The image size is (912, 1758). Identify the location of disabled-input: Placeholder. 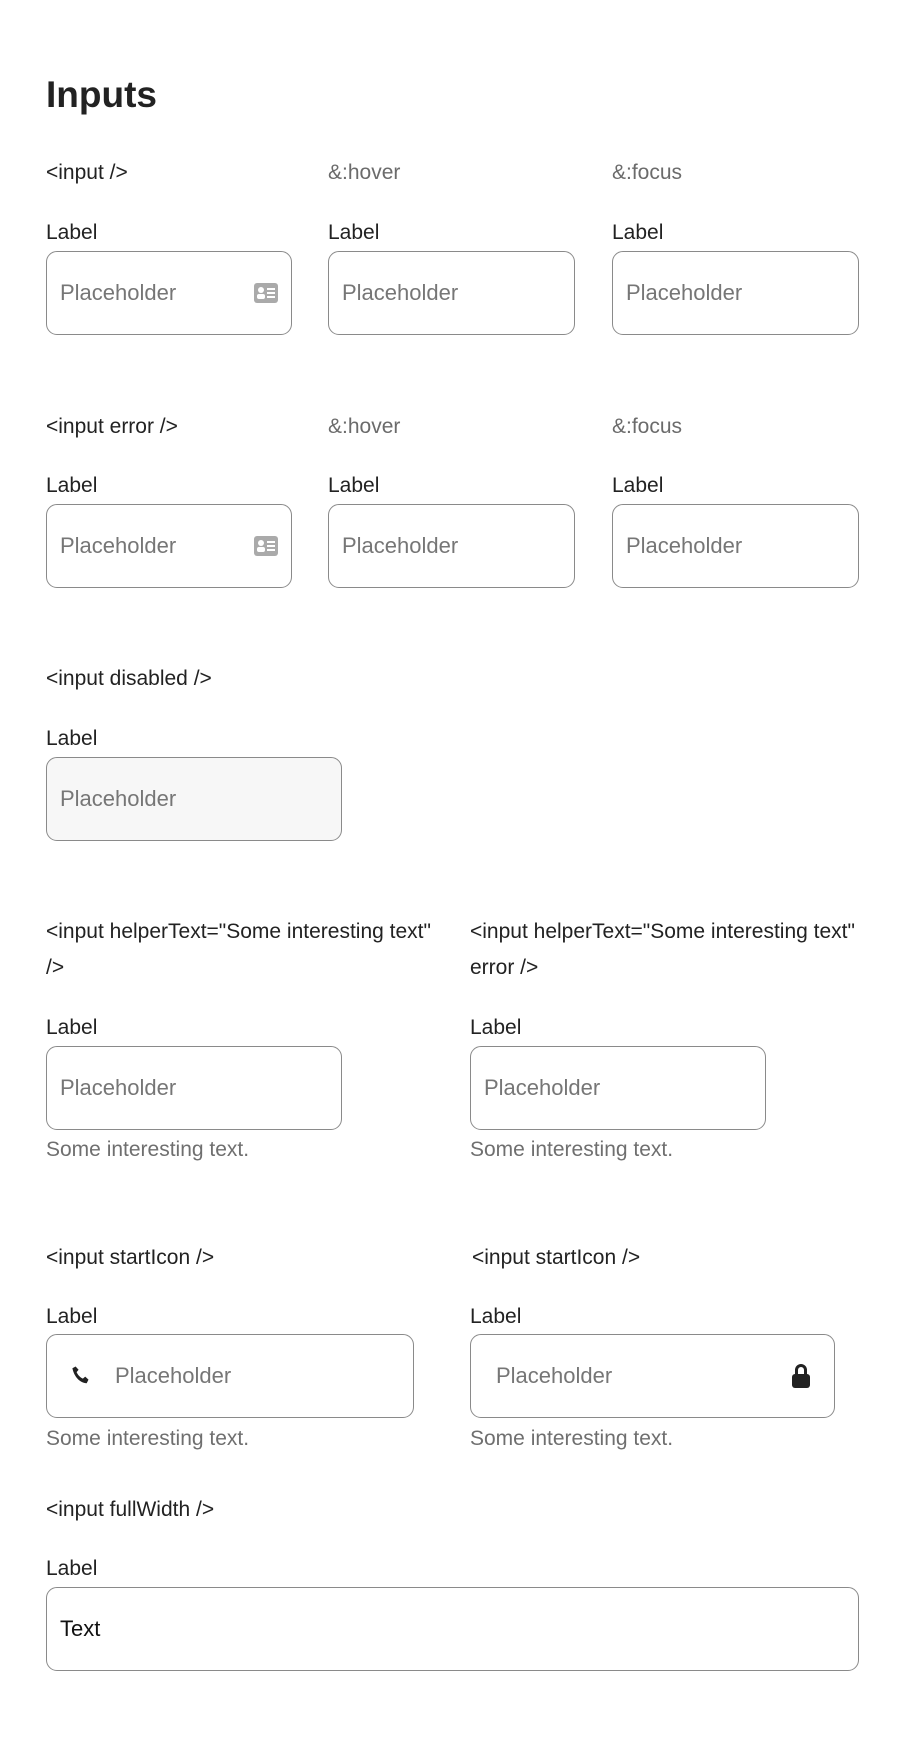
(194, 799).